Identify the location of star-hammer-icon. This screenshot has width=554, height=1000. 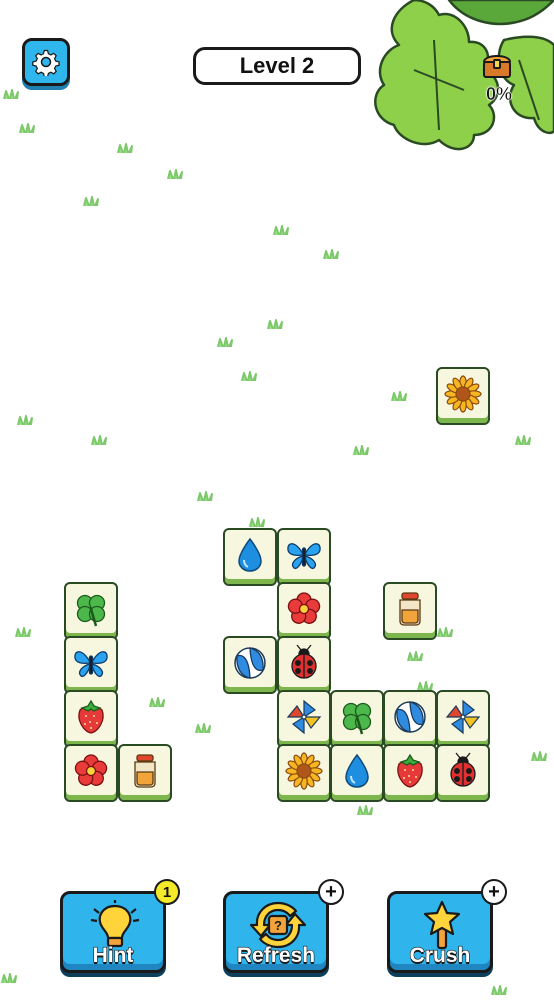
(442, 925).